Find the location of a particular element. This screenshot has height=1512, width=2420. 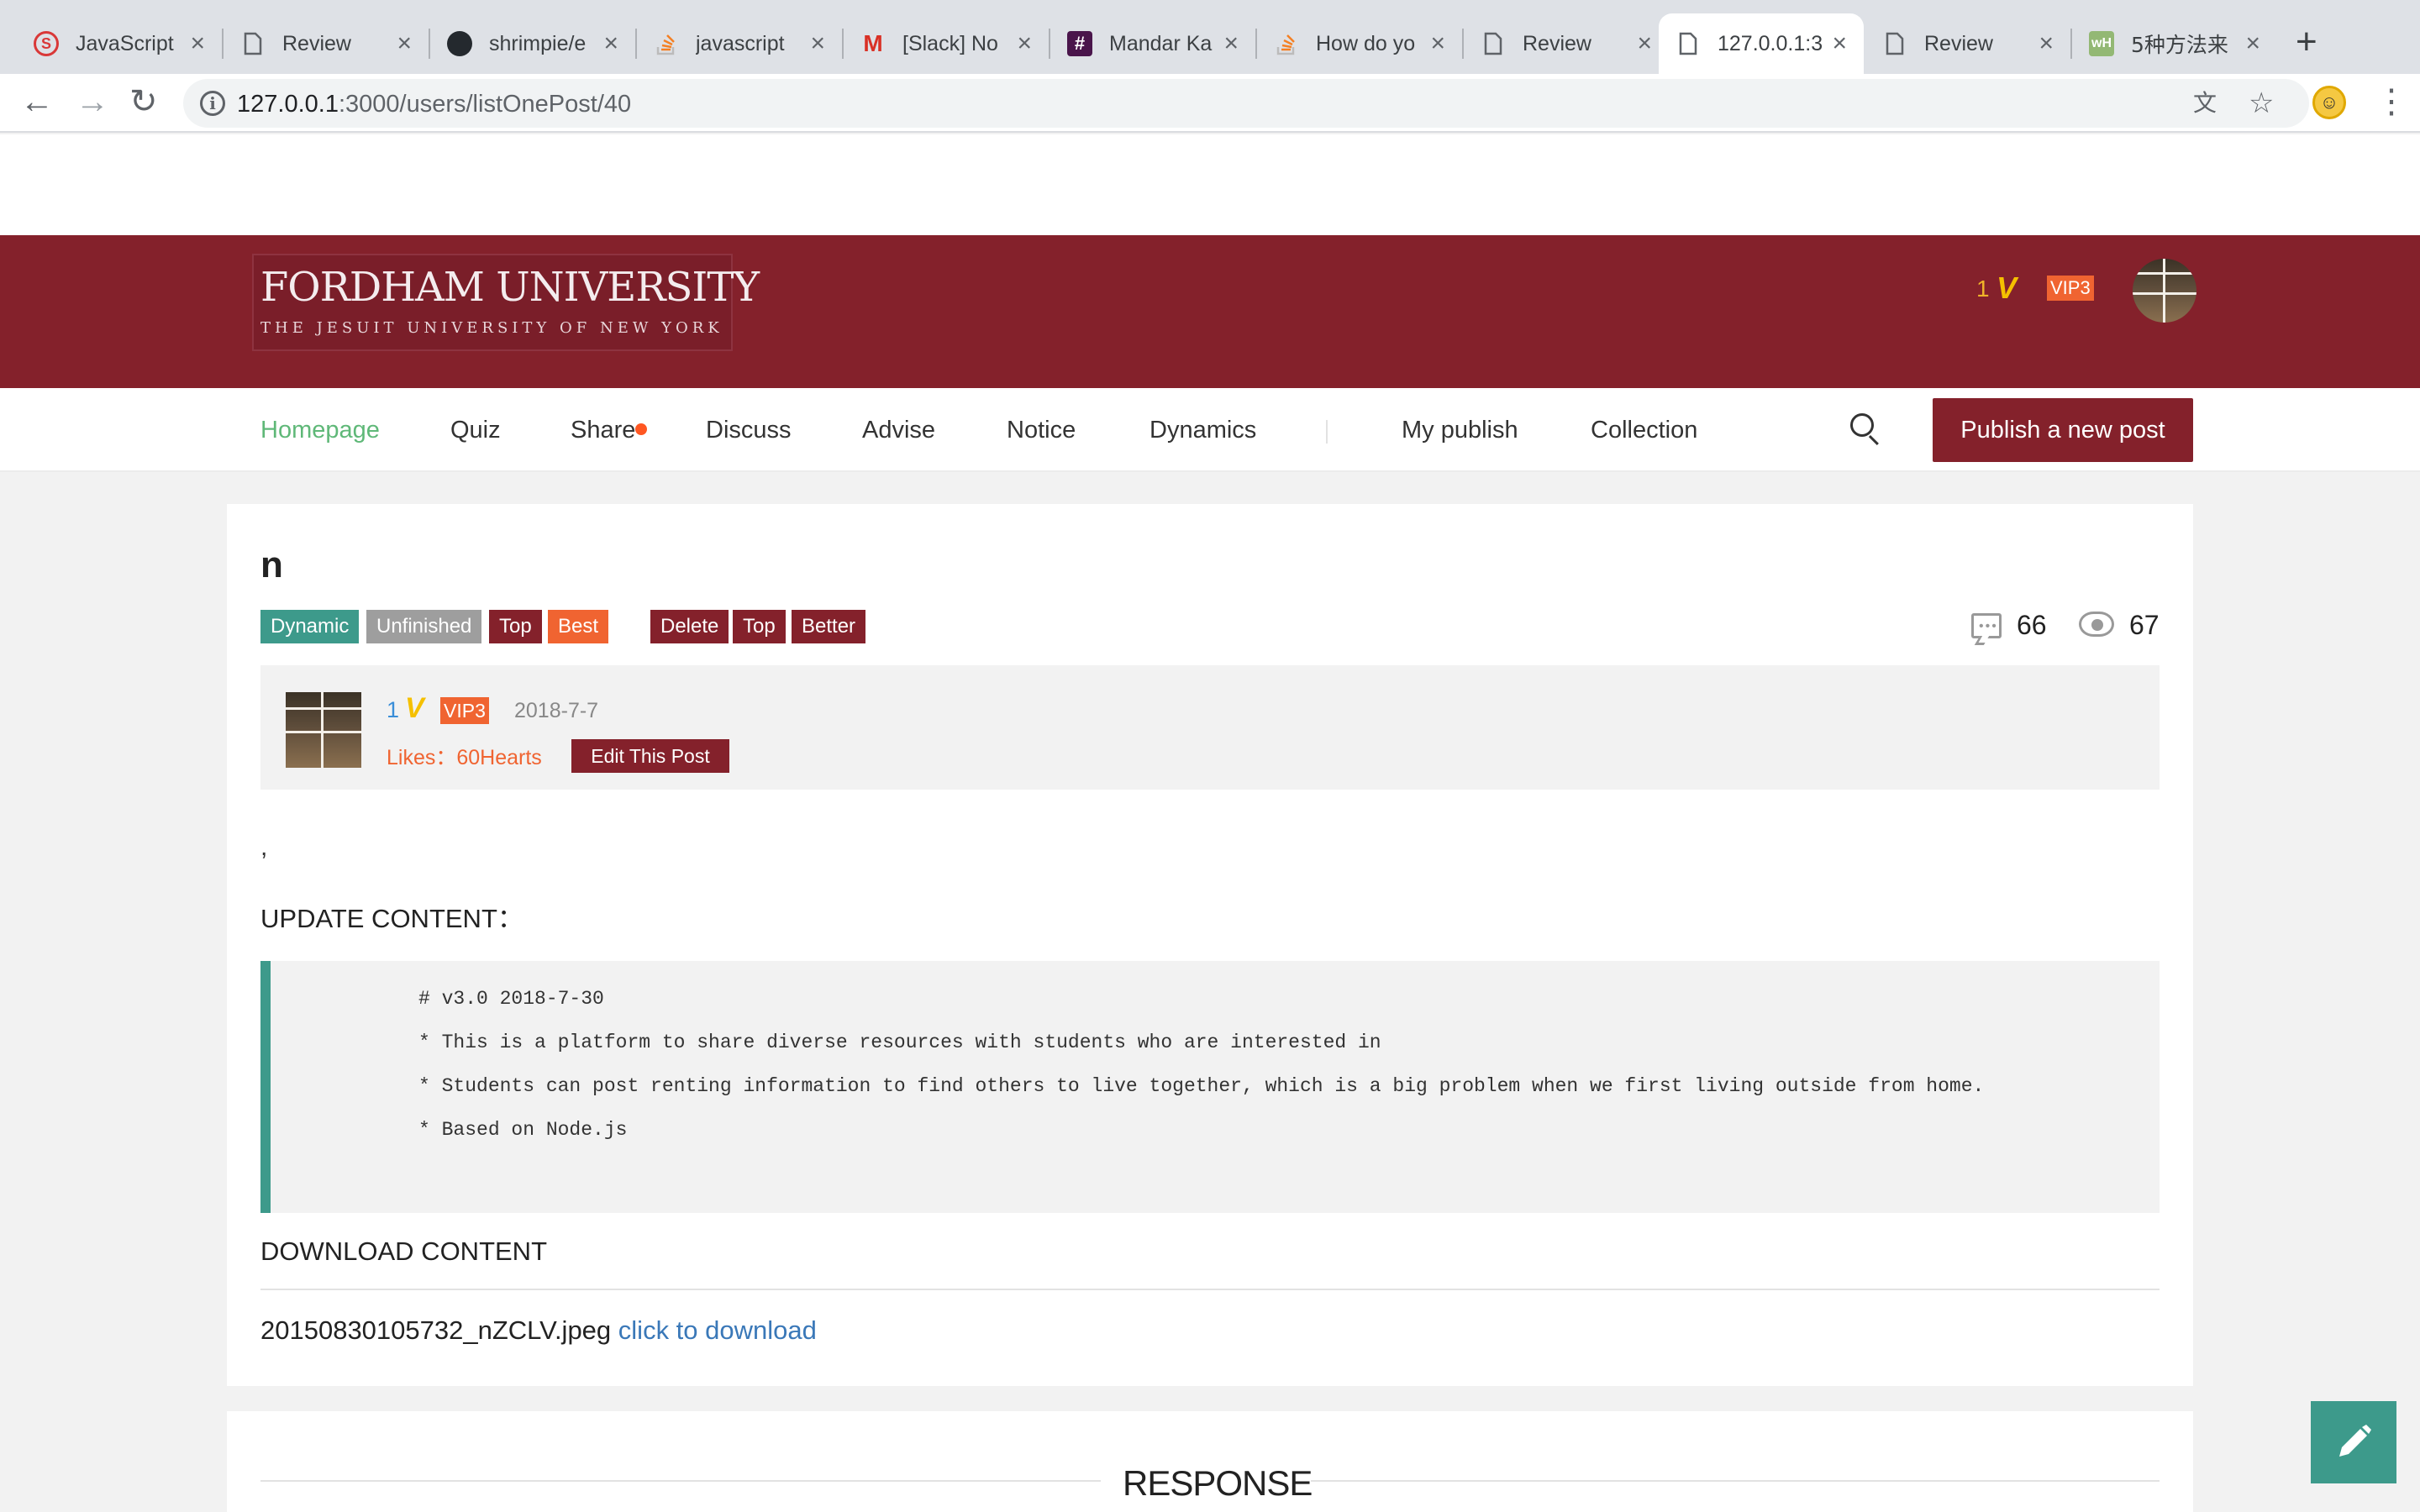

nav-notice: Notice is located at coordinates (1042, 430).